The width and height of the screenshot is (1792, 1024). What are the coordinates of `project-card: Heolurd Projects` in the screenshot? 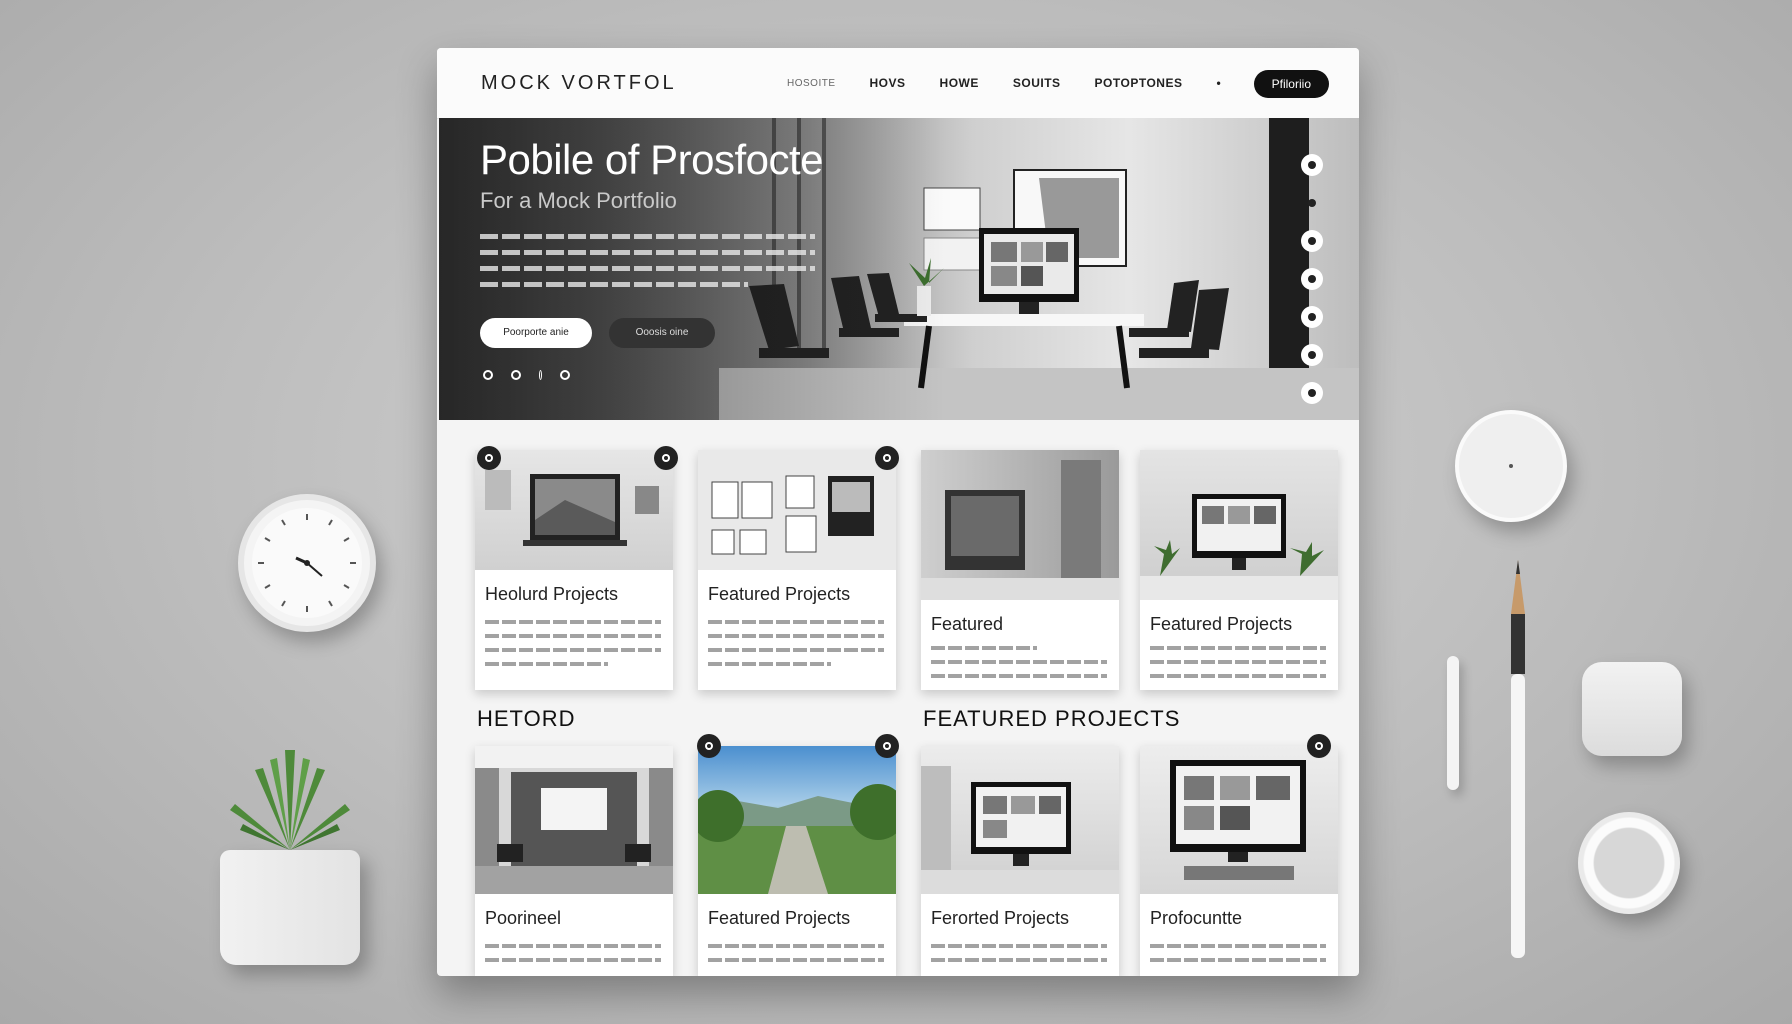 It's located at (574, 570).